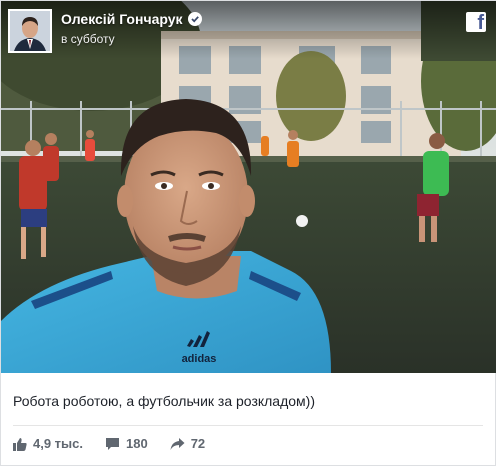  I want to click on verified-badge-icon, so click(194, 19).